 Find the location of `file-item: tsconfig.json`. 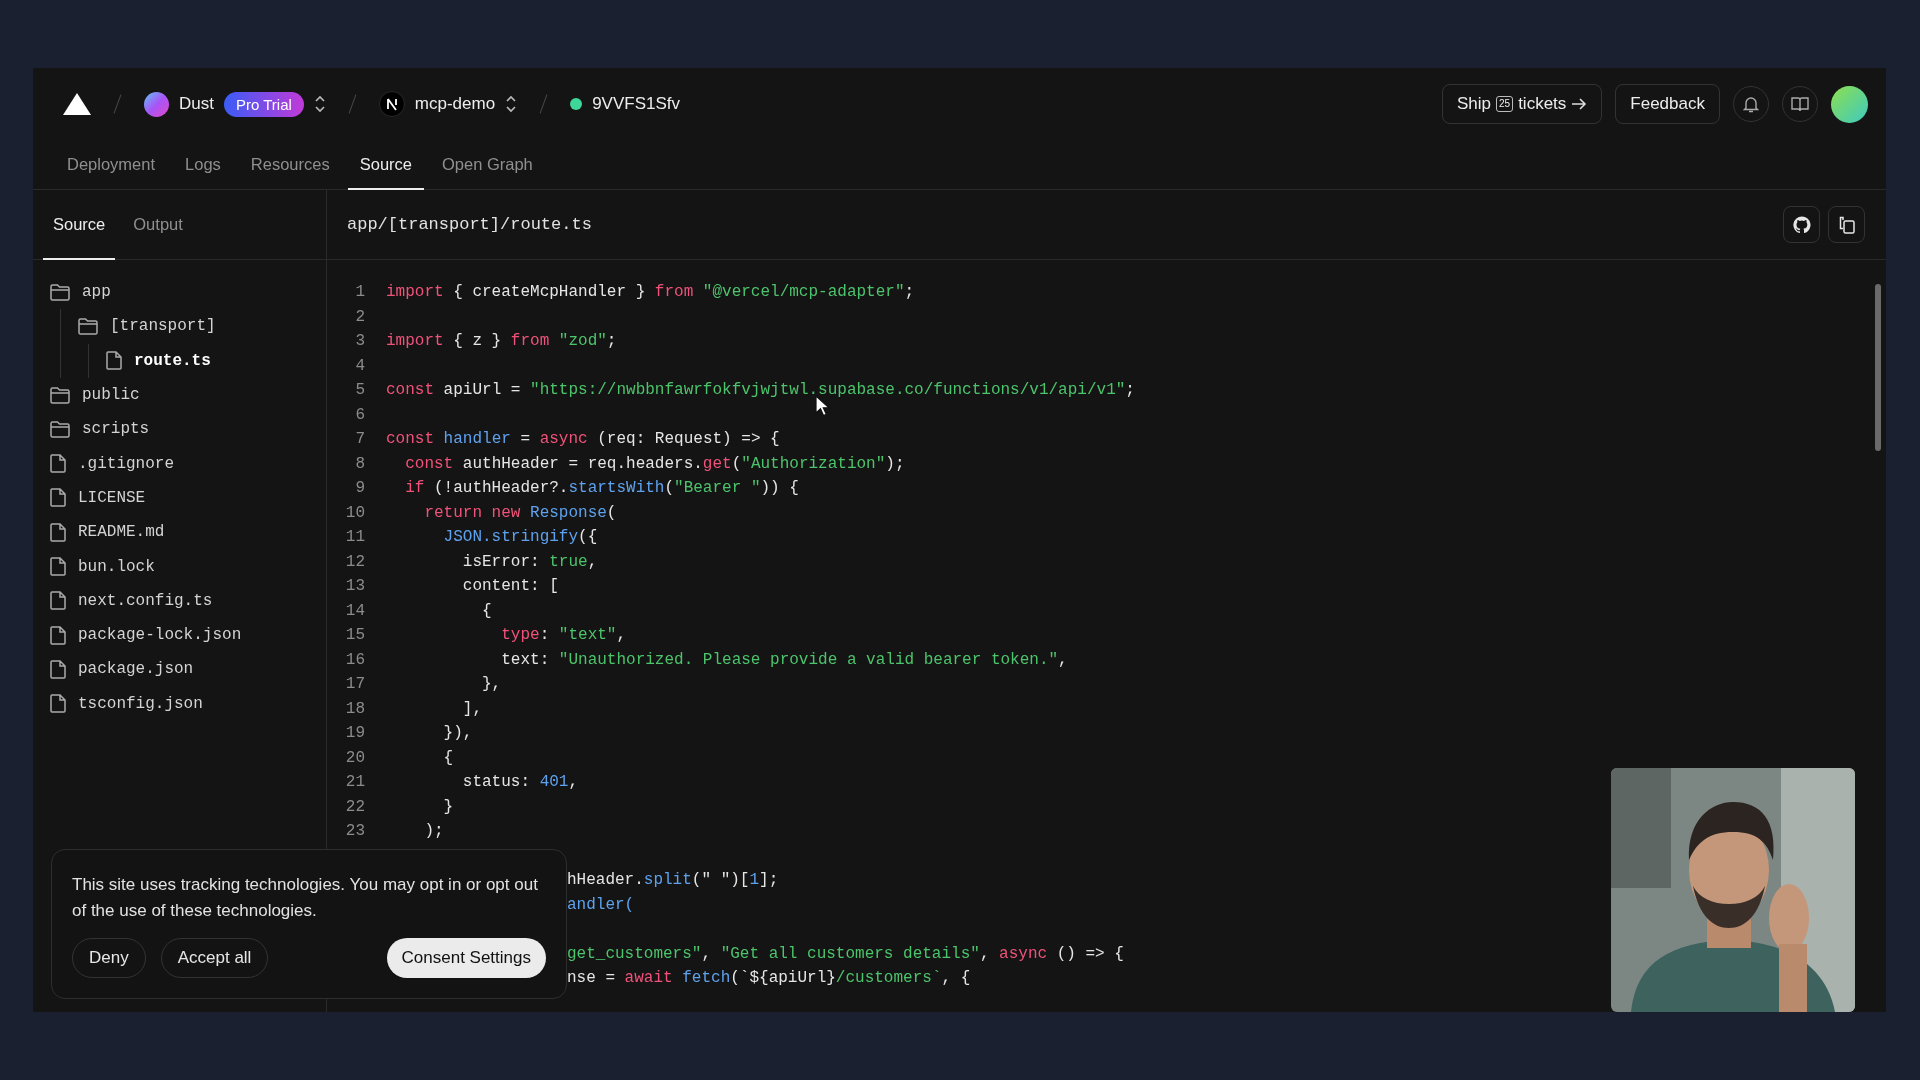

file-item: tsconfig.json is located at coordinates (188, 703).